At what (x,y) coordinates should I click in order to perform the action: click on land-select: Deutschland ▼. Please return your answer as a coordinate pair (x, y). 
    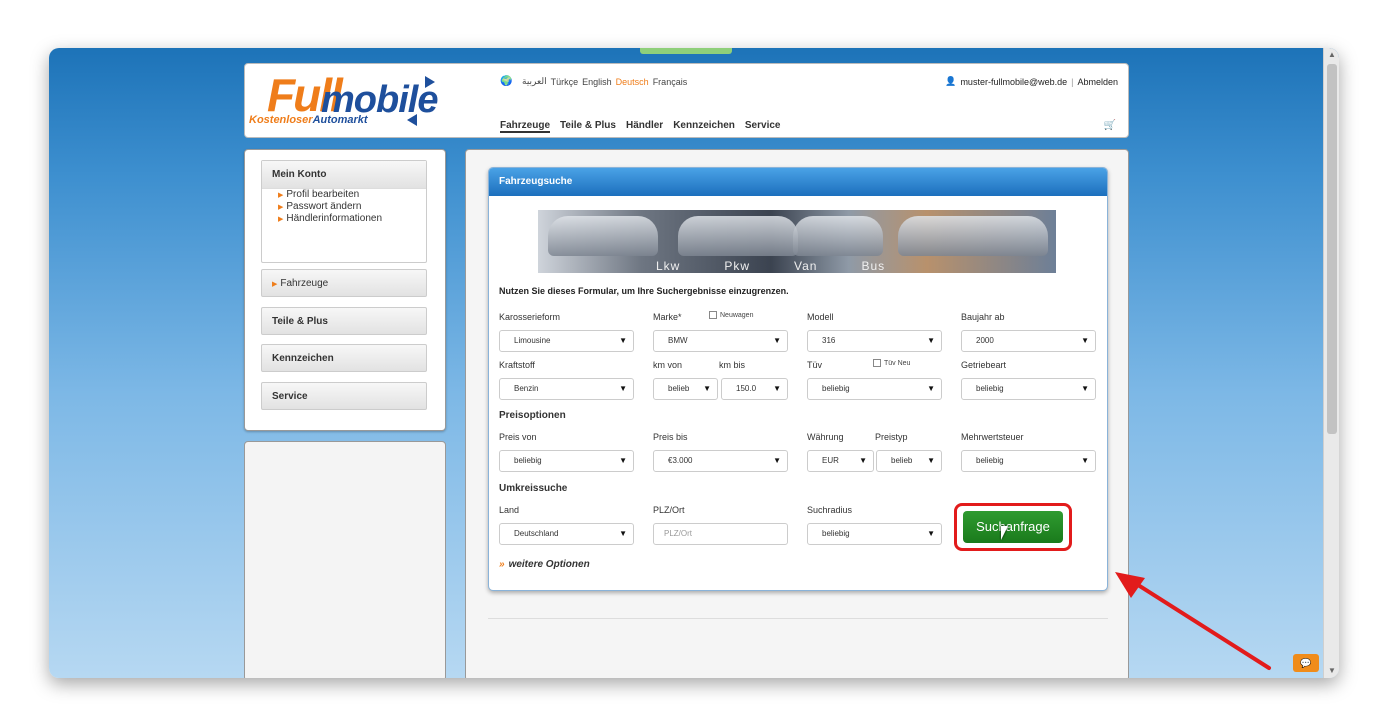
    Looking at the image, I should click on (566, 534).